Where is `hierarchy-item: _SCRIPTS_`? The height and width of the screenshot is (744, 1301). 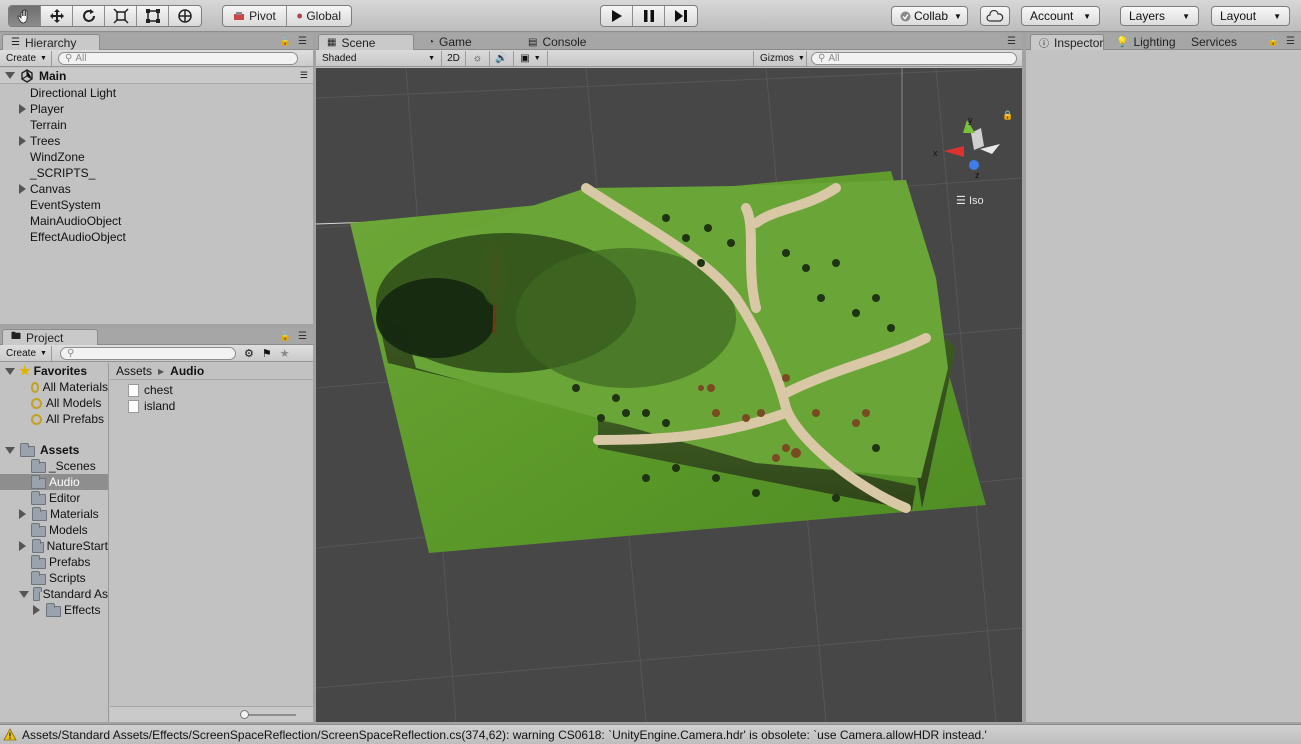 hierarchy-item: _SCRIPTS_ is located at coordinates (156, 173).